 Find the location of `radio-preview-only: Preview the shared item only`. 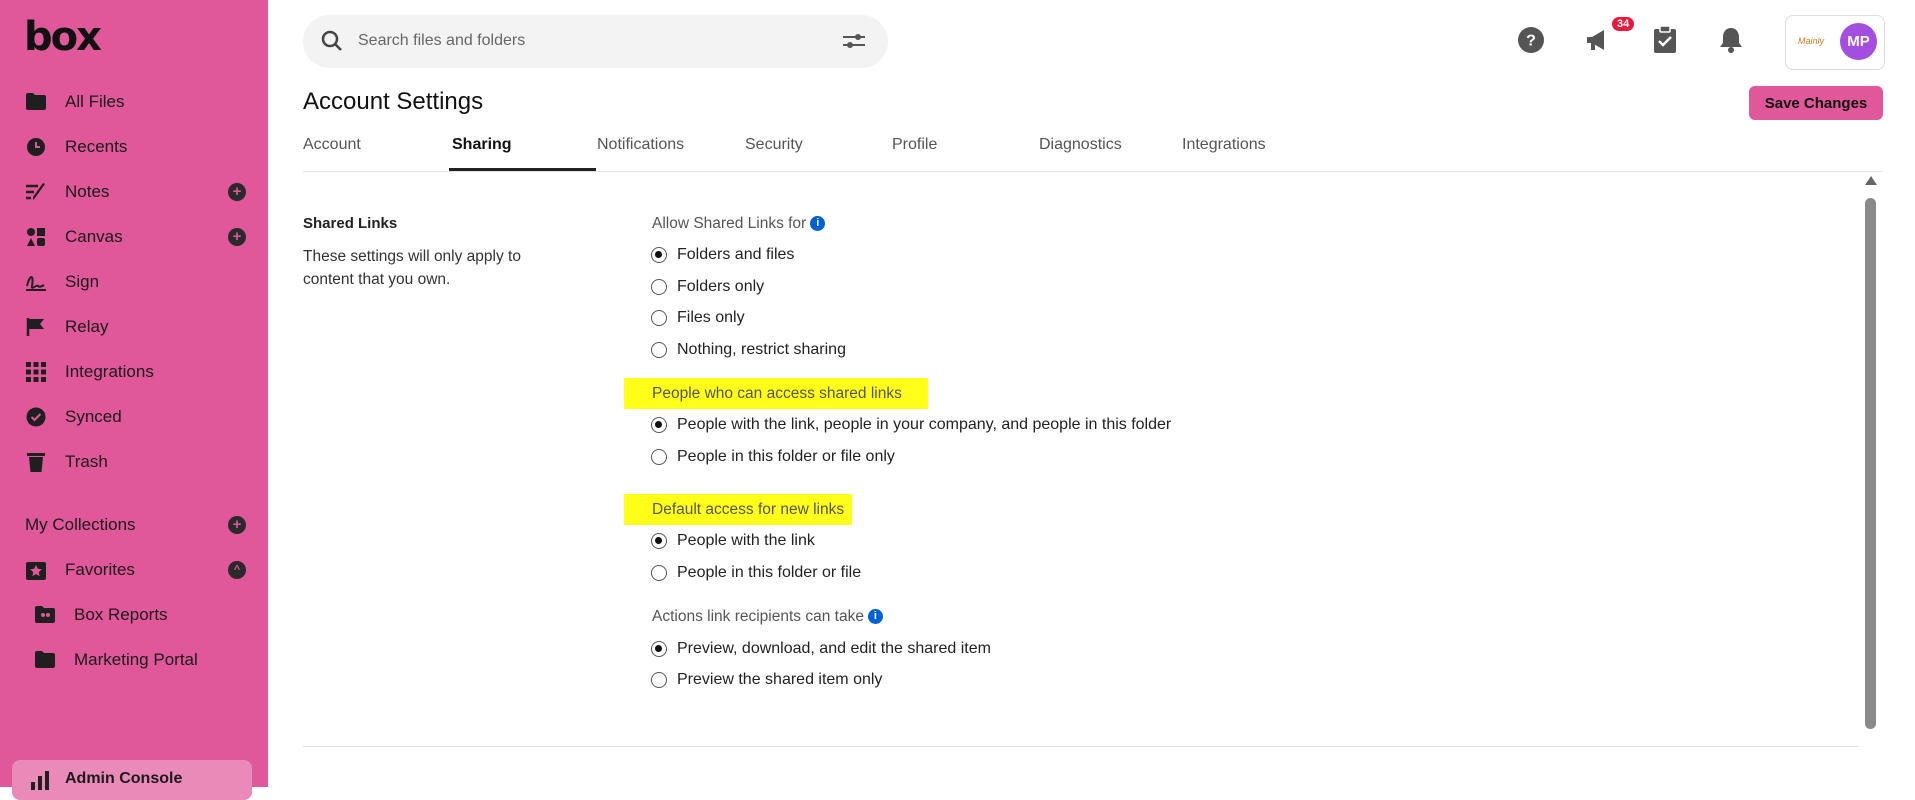

radio-preview-only: Preview the shared item only is located at coordinates (766, 680).